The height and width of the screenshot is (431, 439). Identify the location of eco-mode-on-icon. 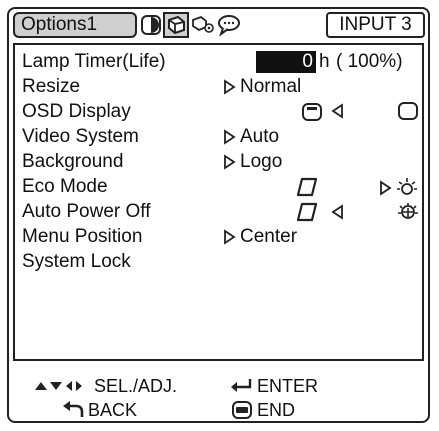
(407, 189).